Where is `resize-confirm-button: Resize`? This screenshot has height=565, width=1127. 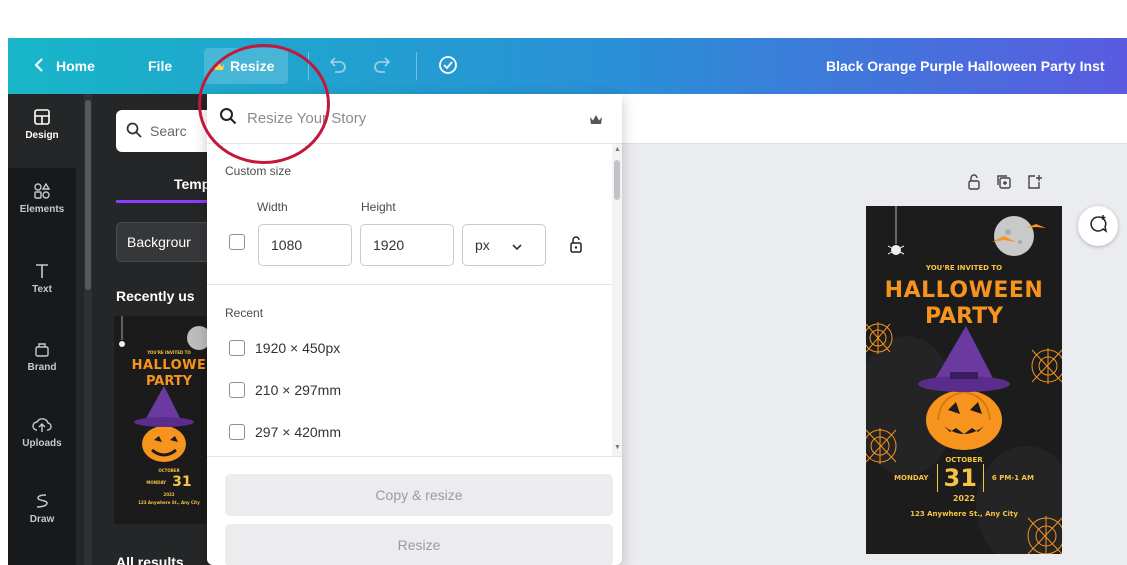
resize-confirm-button: Resize is located at coordinates (419, 544).